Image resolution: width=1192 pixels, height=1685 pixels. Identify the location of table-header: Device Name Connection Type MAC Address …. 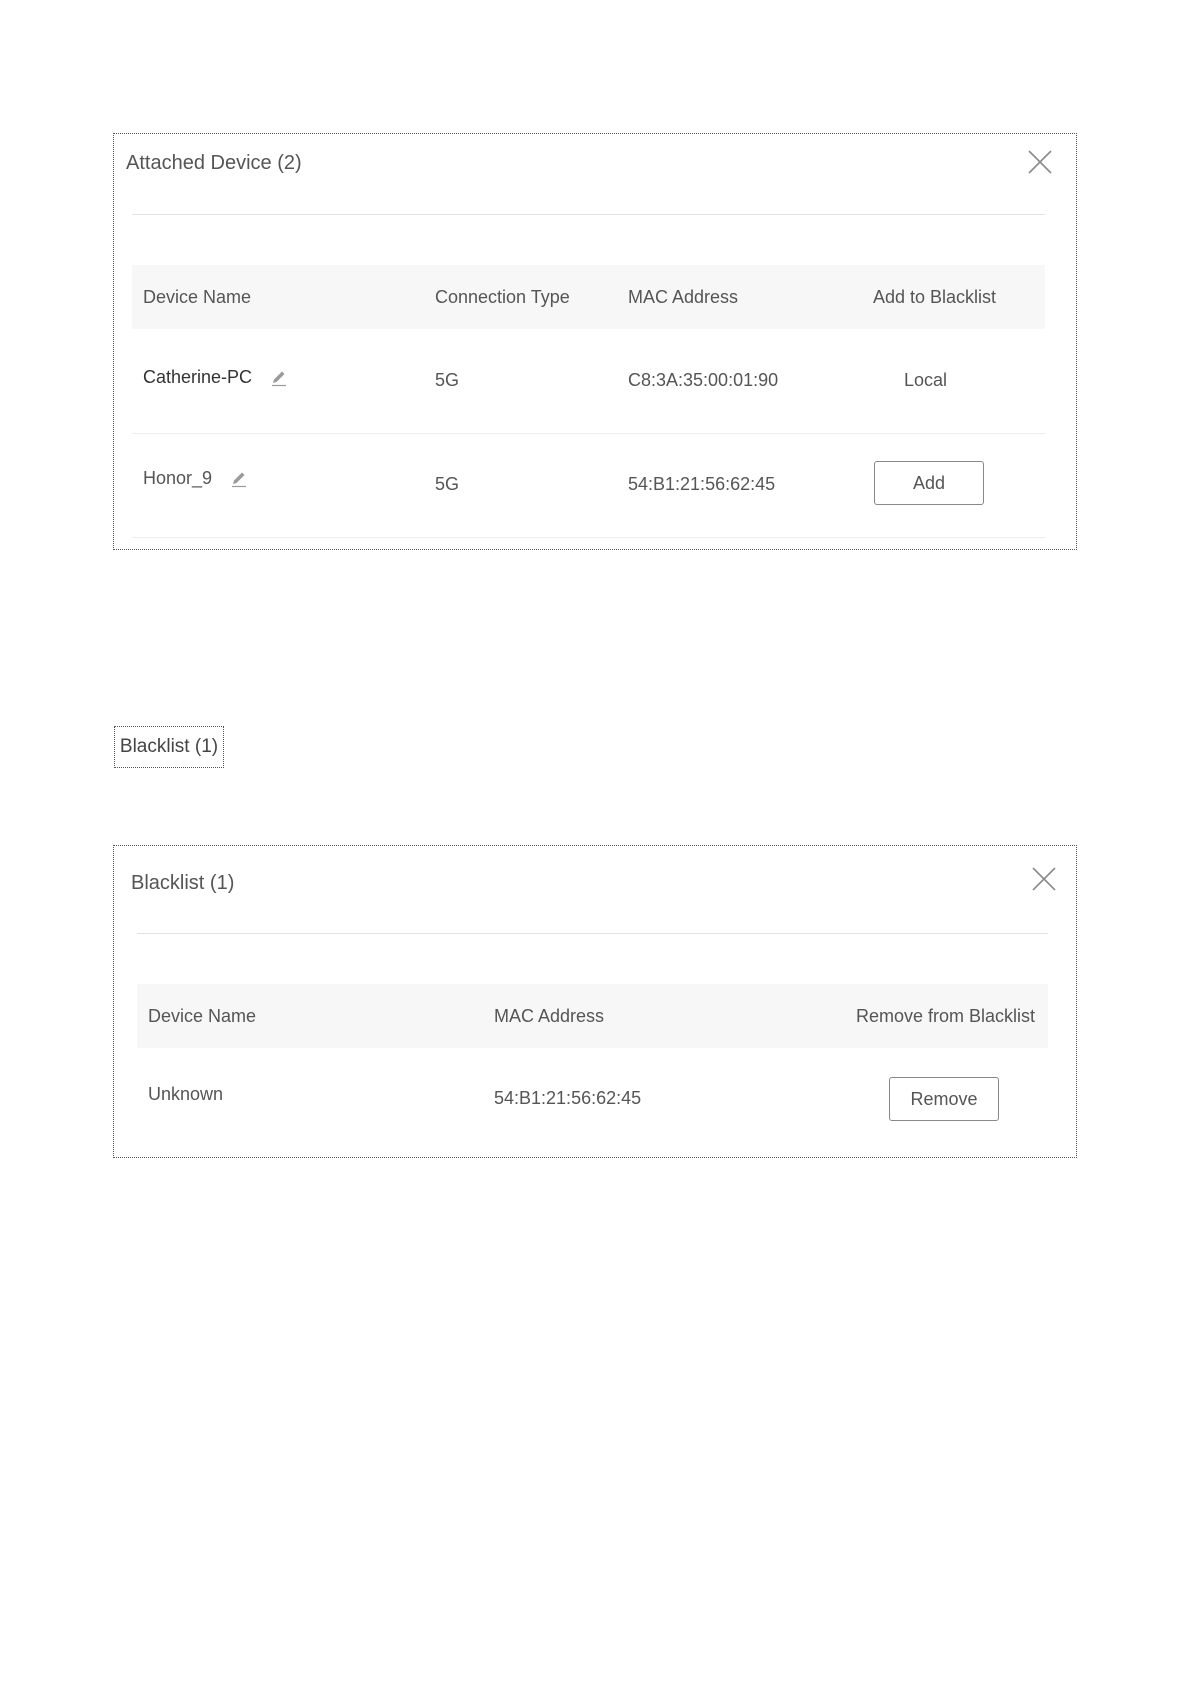
(588, 297).